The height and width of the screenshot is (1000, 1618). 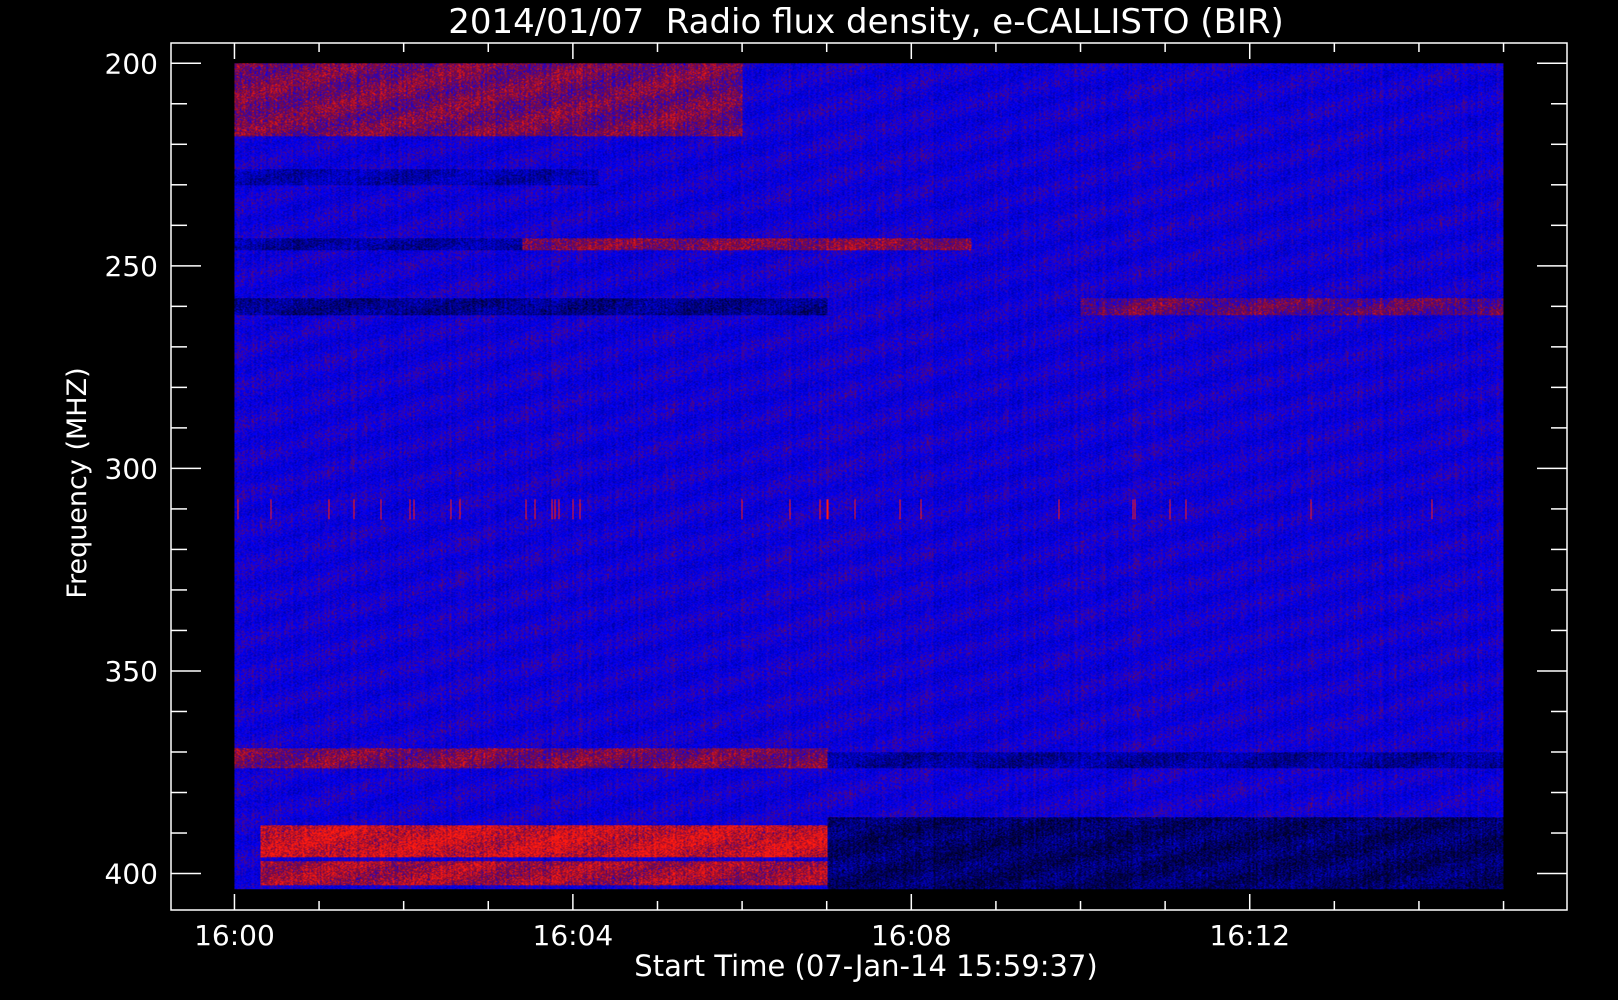 What do you see at coordinates (131, 266) in the screenshot?
I see `y-tick-label: 250` at bounding box center [131, 266].